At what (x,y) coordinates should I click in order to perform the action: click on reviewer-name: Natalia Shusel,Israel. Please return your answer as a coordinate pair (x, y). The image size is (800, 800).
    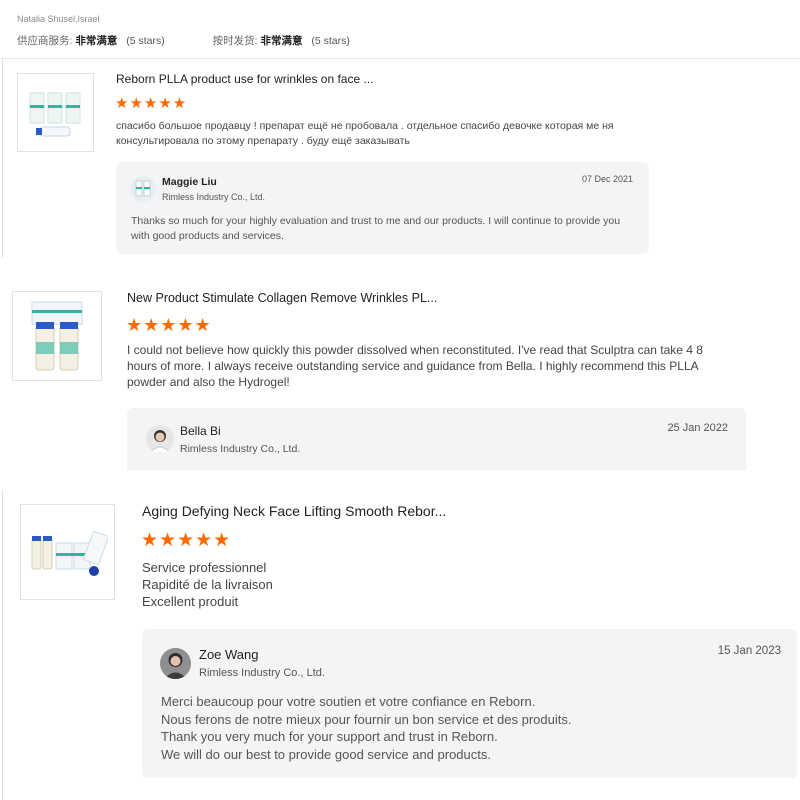
    Looking at the image, I should click on (58, 19).